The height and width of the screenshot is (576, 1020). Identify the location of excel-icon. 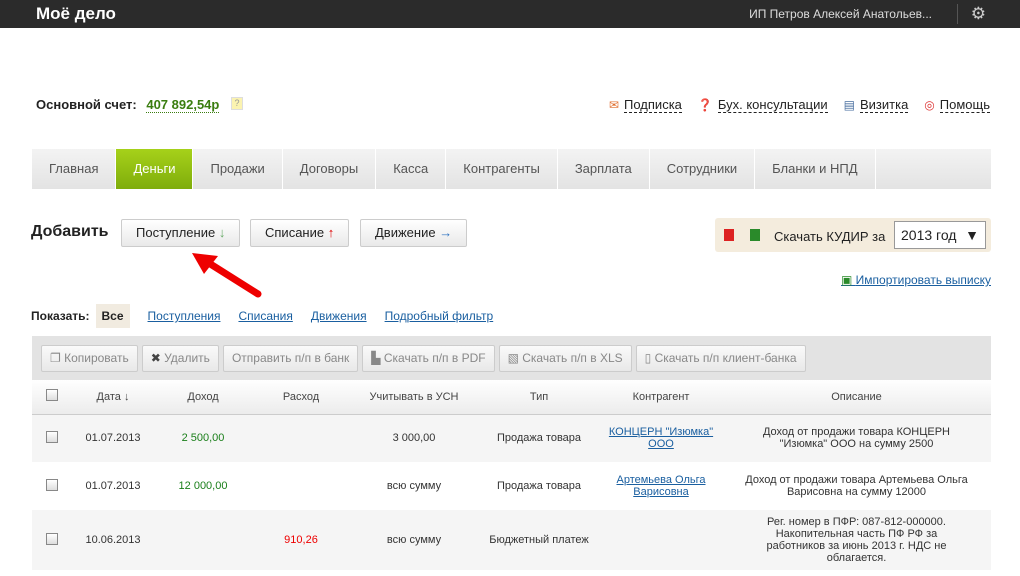
(755, 235).